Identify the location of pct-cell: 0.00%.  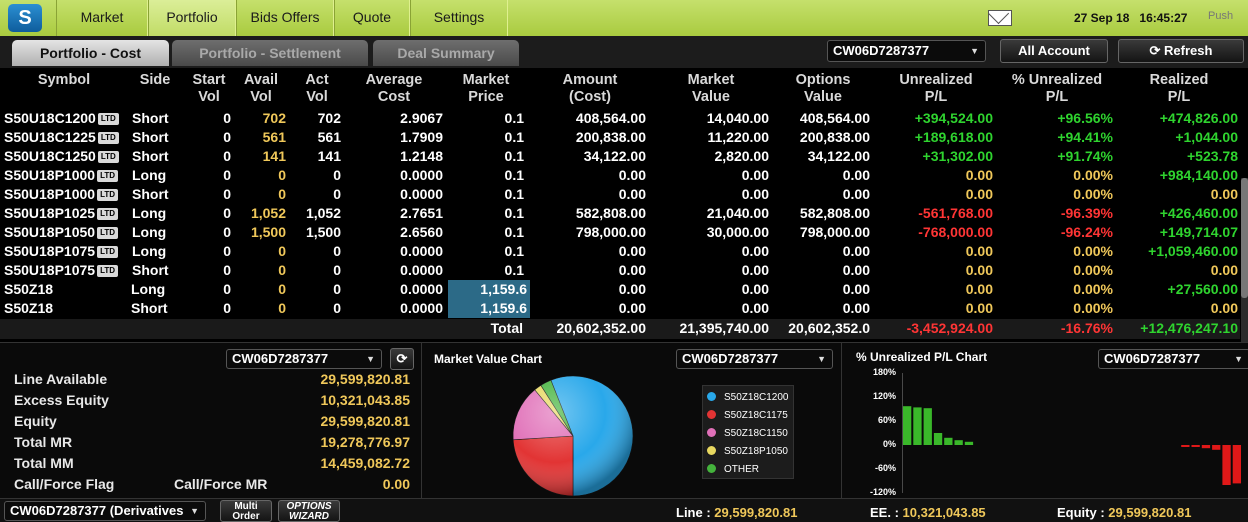
(1093, 270).